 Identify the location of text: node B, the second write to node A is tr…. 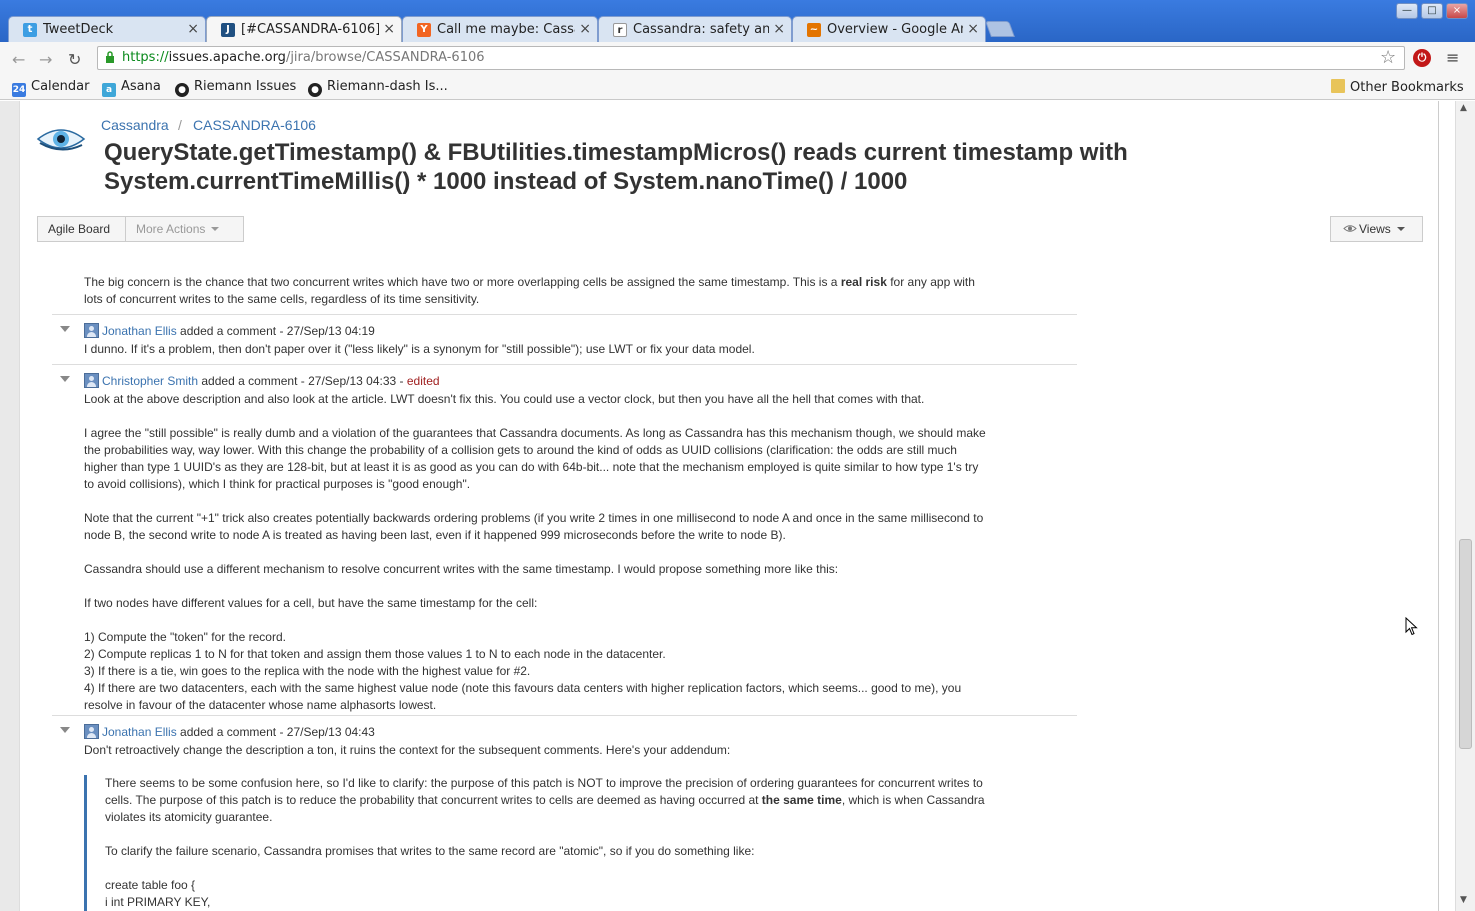
(435, 535).